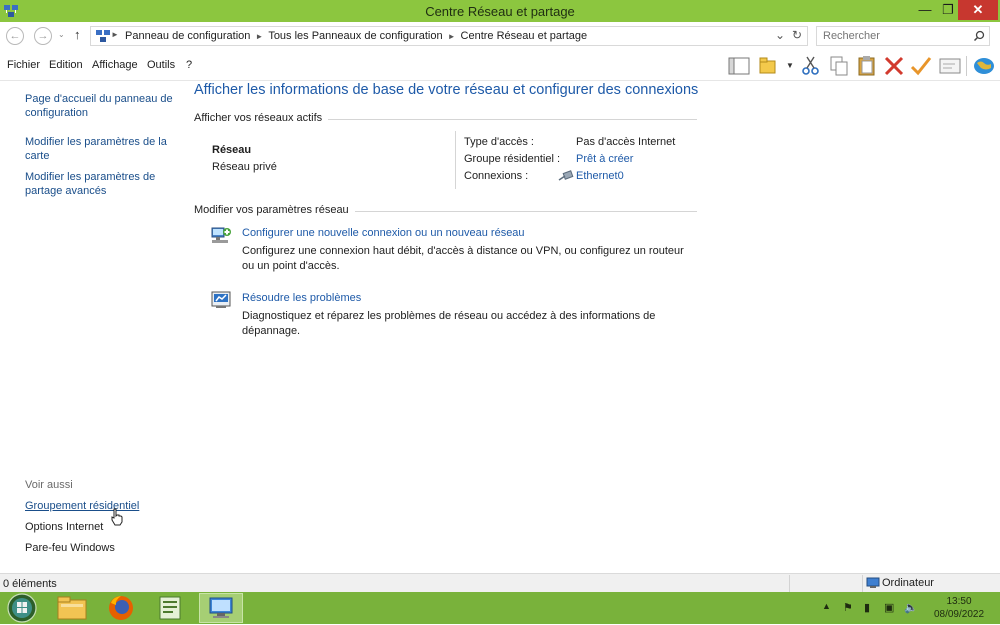  What do you see at coordinates (30, 584) in the screenshot?
I see `items-count: 0 éléments` at bounding box center [30, 584].